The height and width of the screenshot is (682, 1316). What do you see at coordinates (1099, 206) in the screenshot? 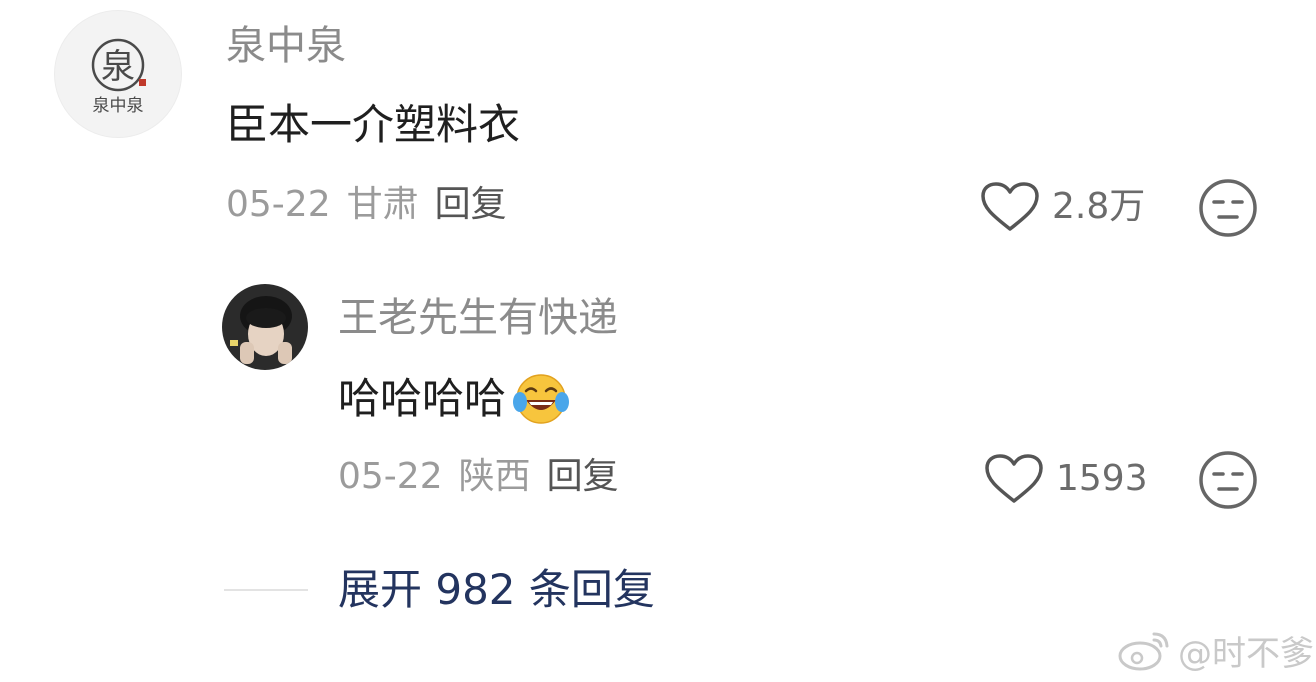
I see `main-comment-like-count: 2.8万` at bounding box center [1099, 206].